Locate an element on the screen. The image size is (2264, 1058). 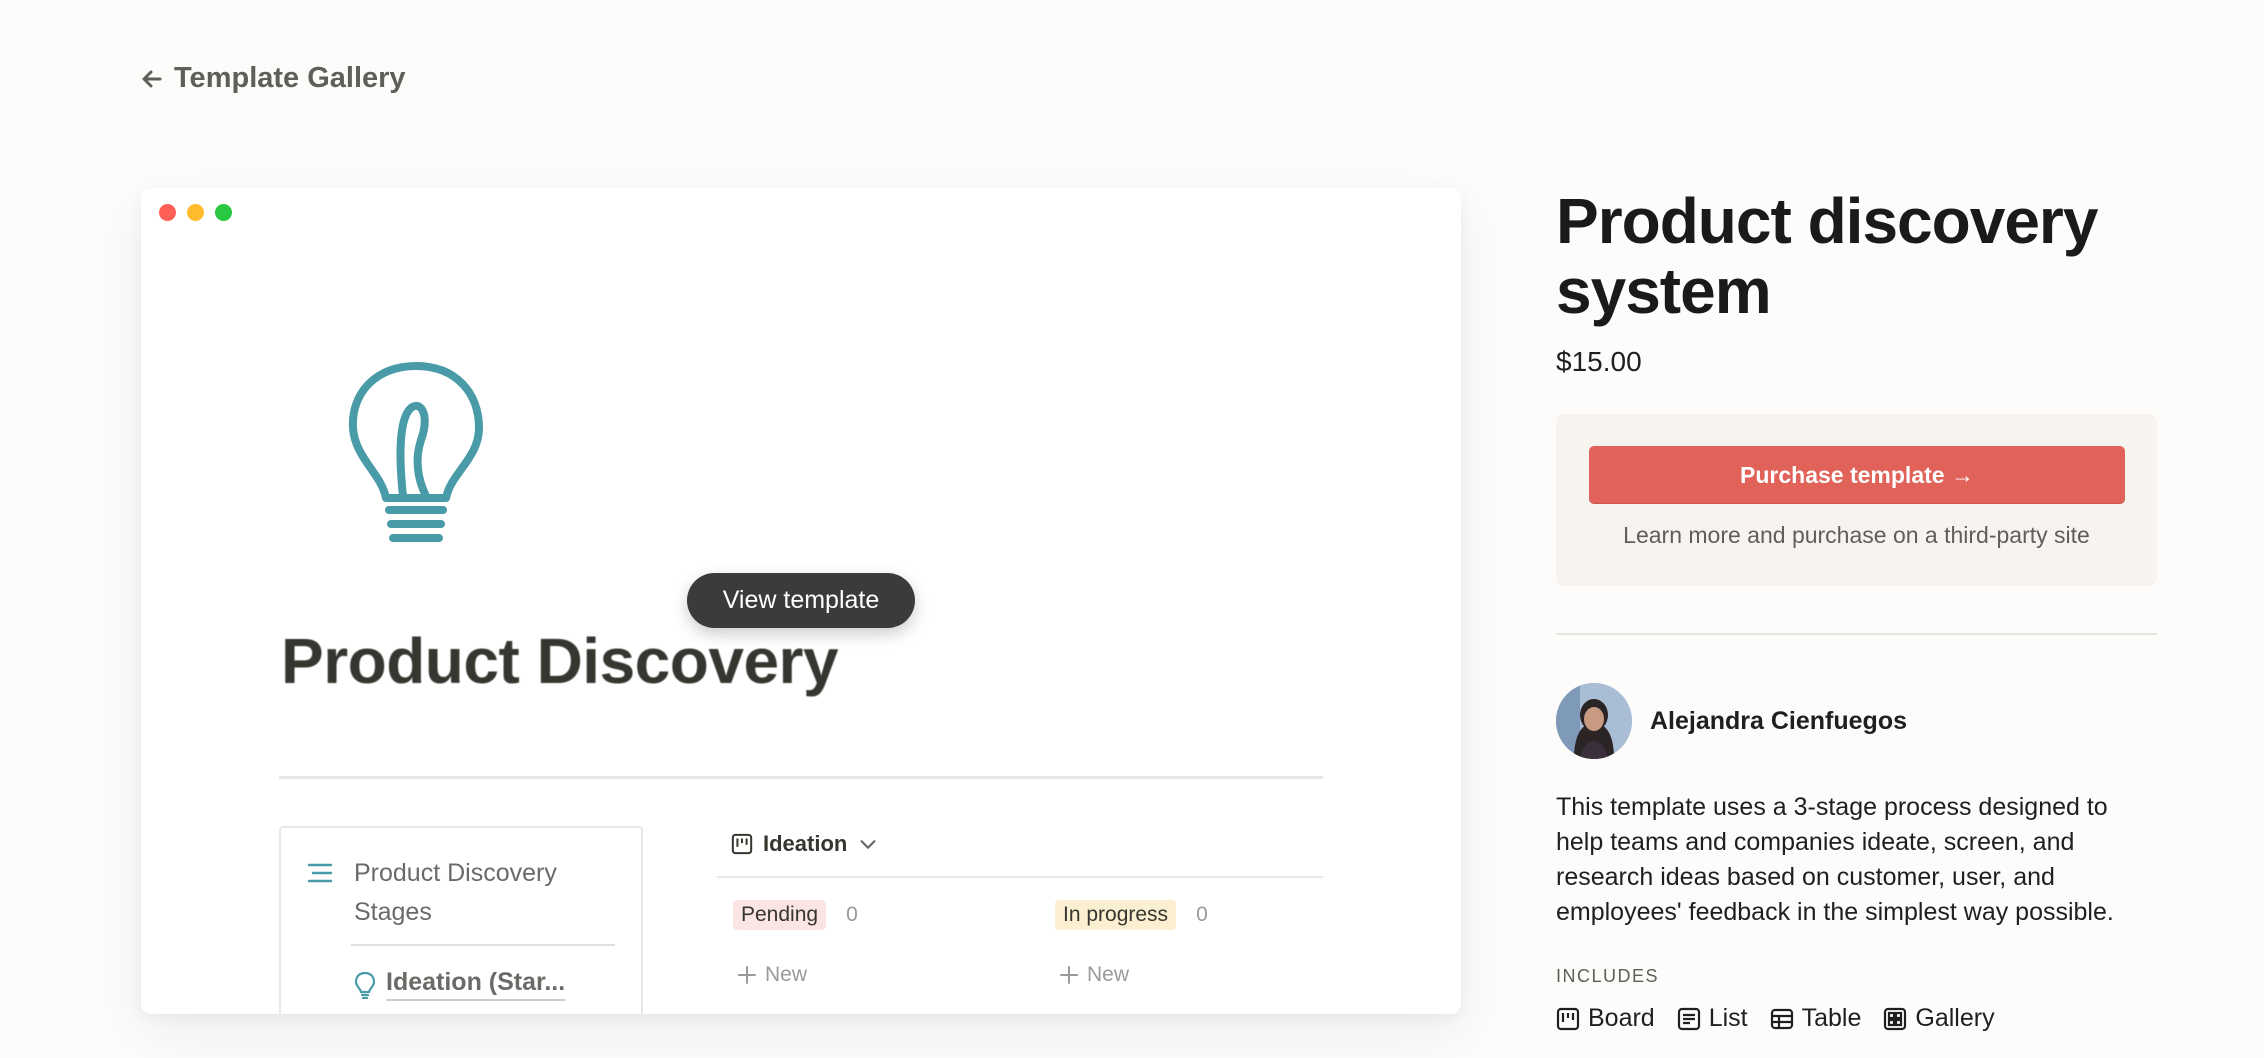
maximize-dot is located at coordinates (223, 212).